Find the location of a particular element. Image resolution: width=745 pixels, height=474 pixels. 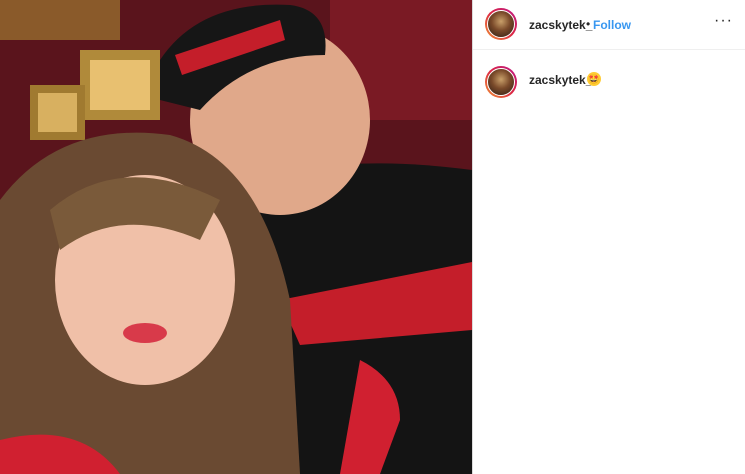

author-avatar is located at coordinates (501, 24).